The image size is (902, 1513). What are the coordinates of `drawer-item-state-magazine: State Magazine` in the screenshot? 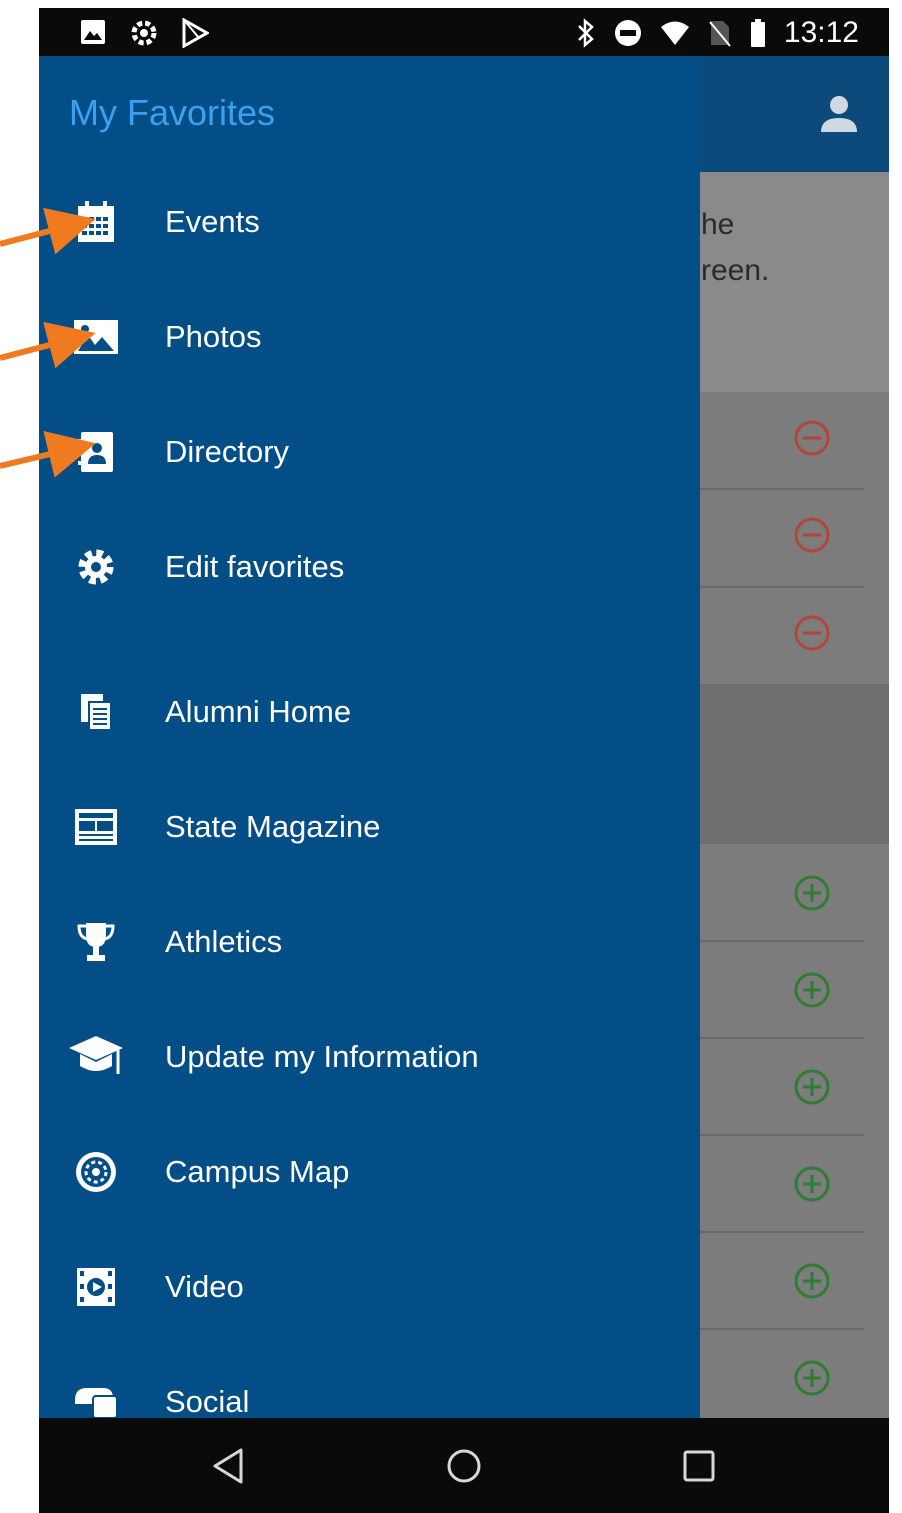 It's located at (369, 827).